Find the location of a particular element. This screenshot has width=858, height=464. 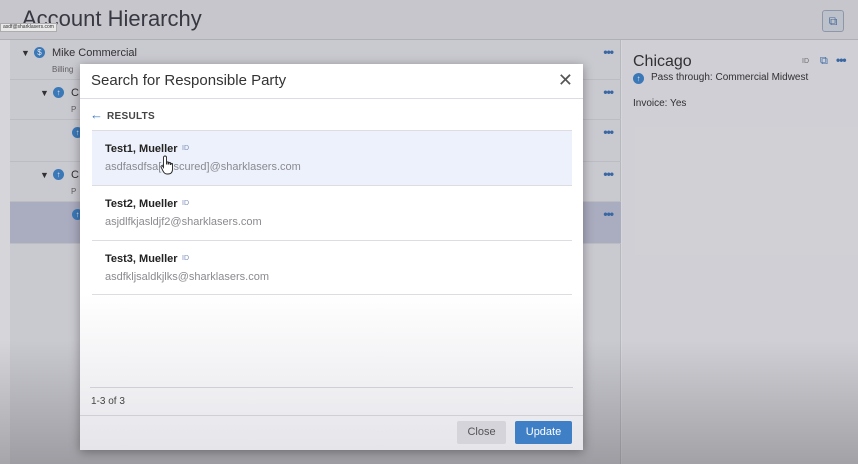

result-count: 1-3 of 3 is located at coordinates (108, 401).